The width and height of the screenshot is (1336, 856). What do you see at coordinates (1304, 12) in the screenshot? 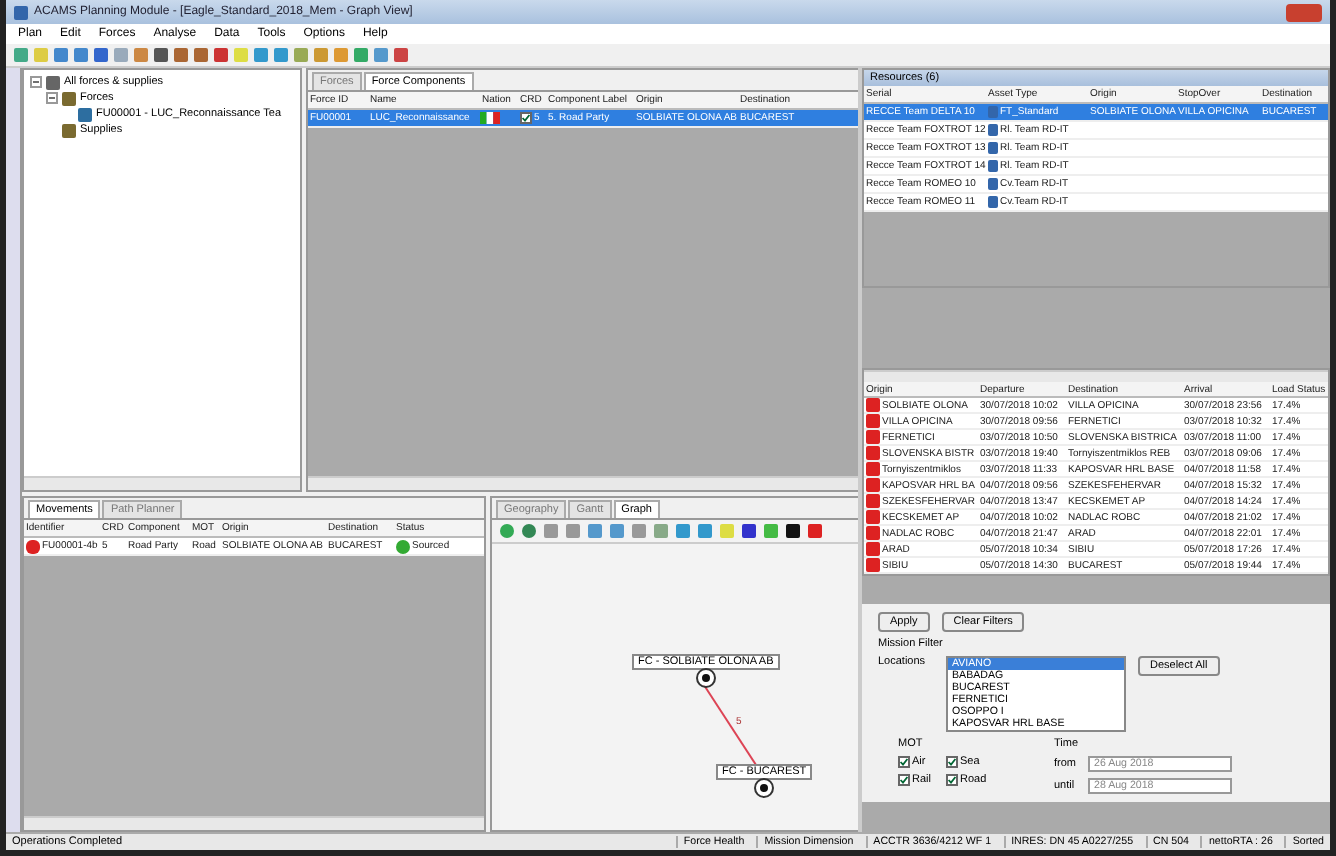
I see `close-button` at bounding box center [1304, 12].